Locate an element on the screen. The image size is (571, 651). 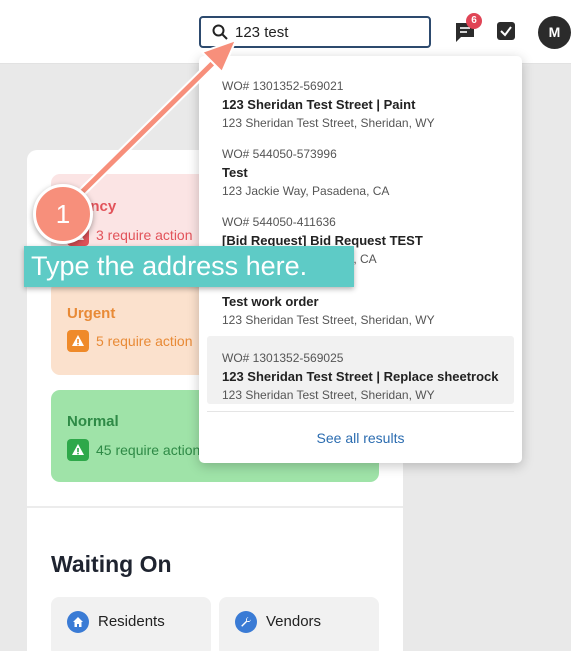
waiting-on-heading: Waiting On is located at coordinates (111, 564).